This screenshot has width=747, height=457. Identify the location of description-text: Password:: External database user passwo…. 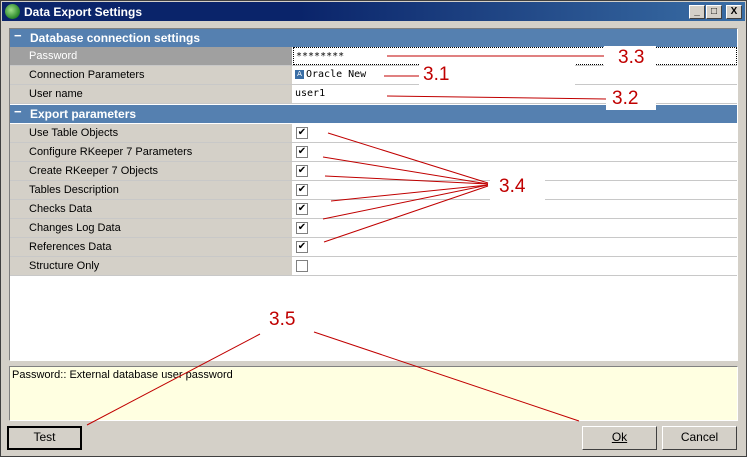
(122, 375).